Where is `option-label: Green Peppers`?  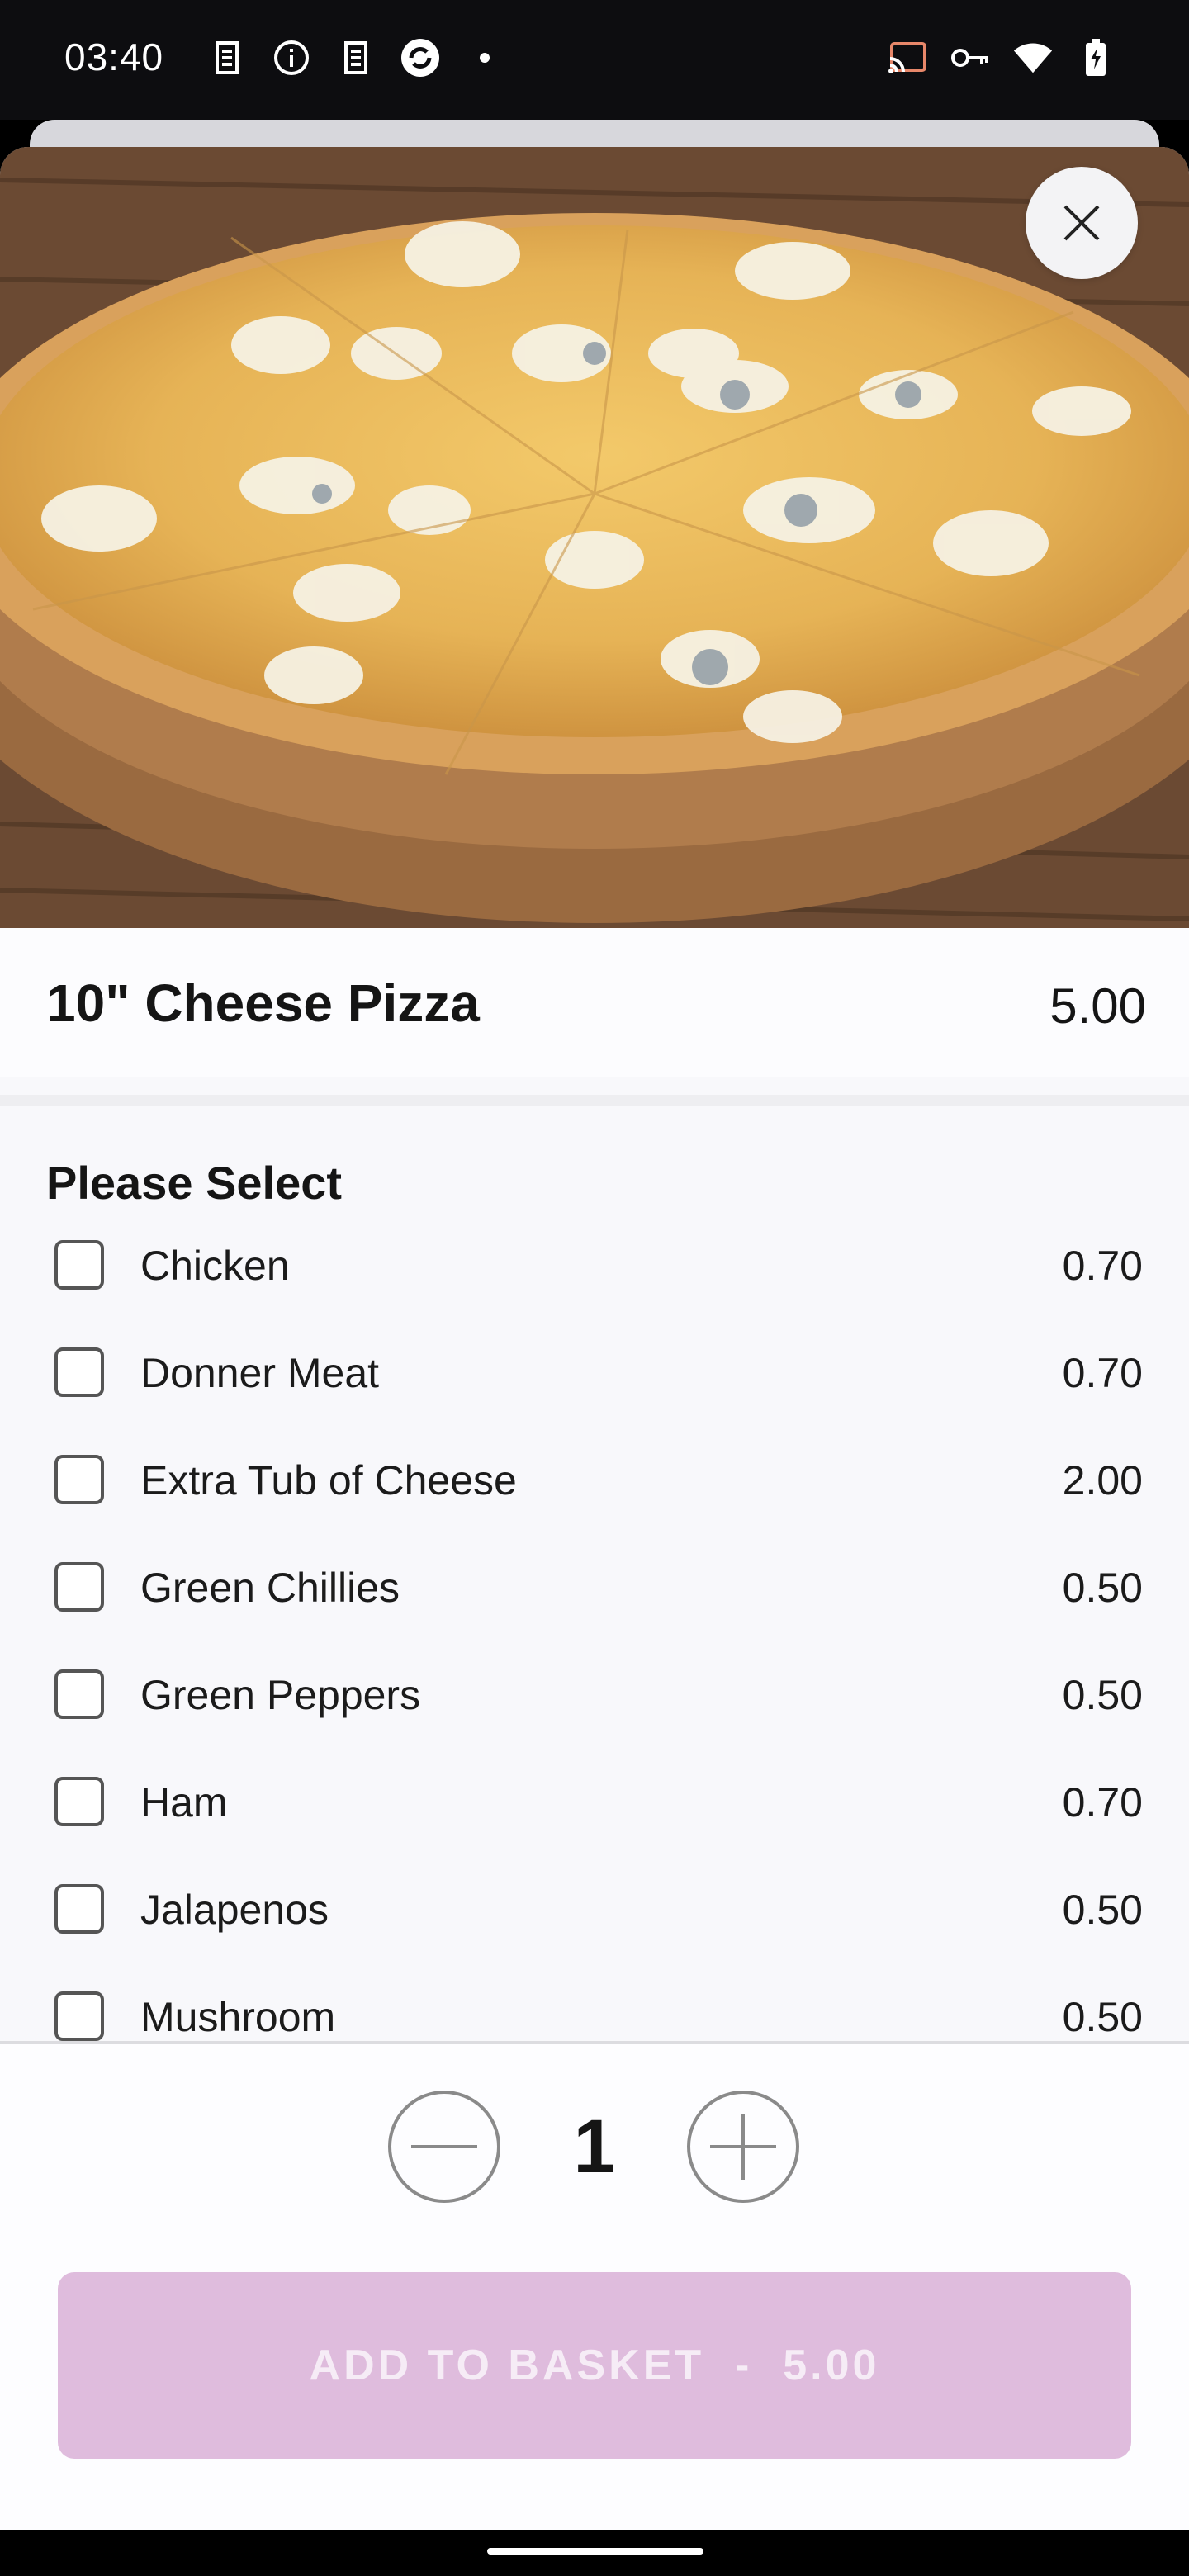
option-label: Green Peppers is located at coordinates (280, 1695).